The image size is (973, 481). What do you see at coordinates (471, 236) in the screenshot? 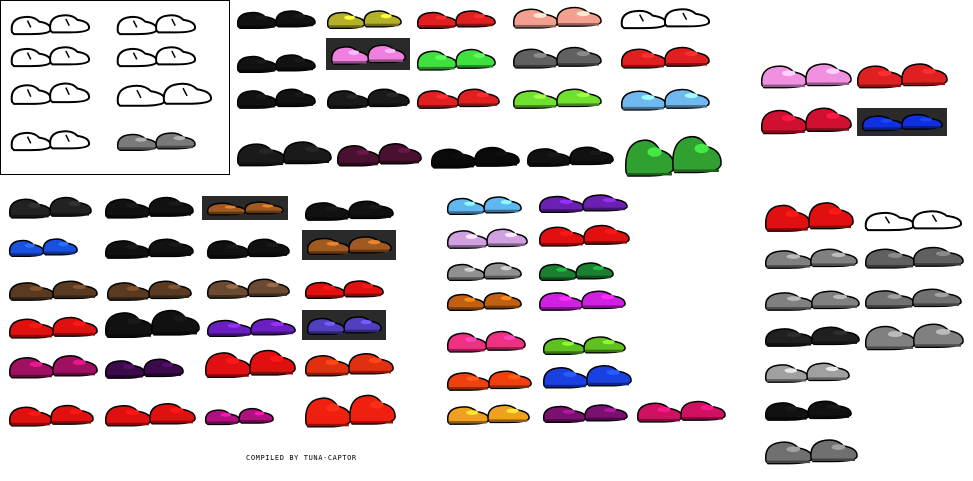
I see `lilac-shoe-highlight` at bounding box center [471, 236].